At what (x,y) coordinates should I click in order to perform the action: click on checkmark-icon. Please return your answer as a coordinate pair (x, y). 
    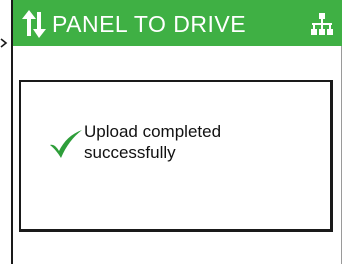
    Looking at the image, I should click on (66, 144).